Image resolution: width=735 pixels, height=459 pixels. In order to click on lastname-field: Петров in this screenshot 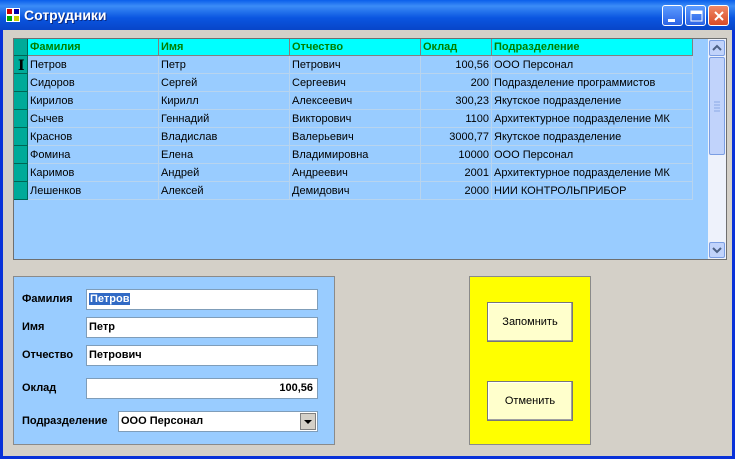, I will do `click(202, 299)`.